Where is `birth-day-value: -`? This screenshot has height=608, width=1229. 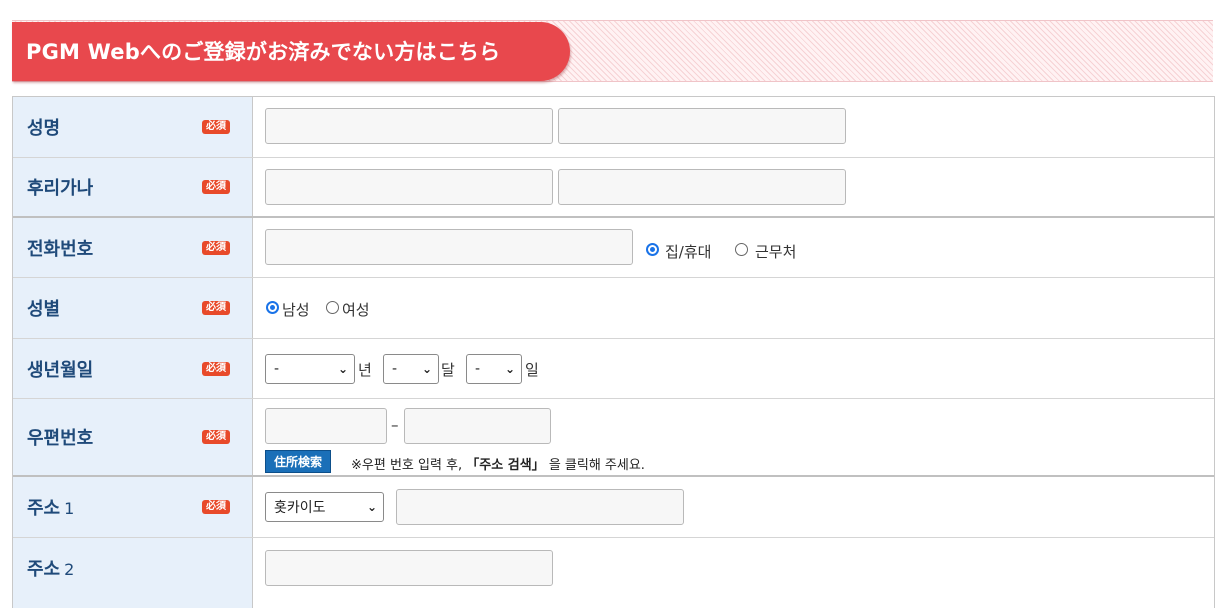
birth-day-value: - is located at coordinates (478, 369).